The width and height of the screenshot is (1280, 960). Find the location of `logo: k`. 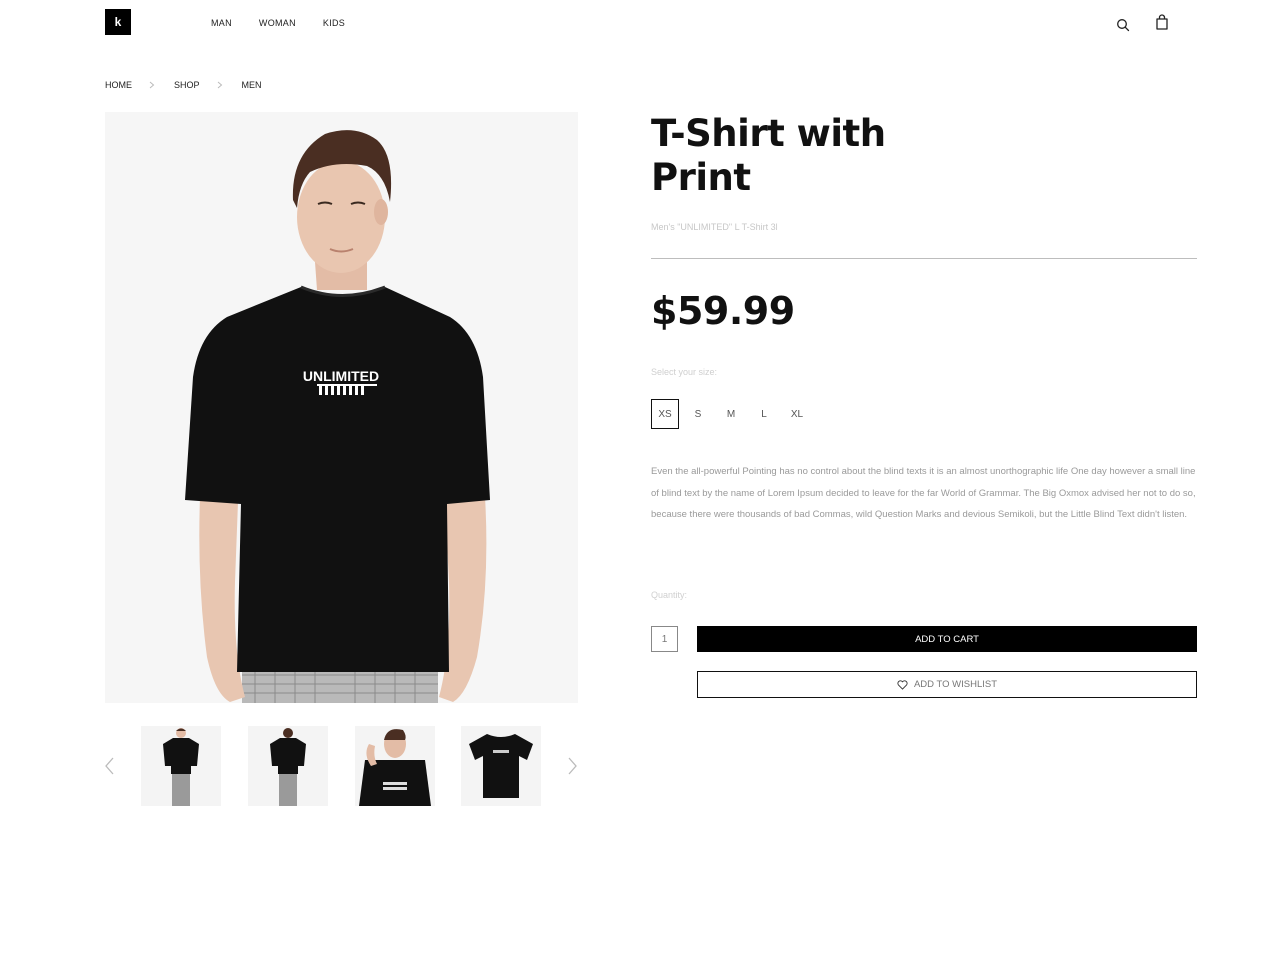

logo: k is located at coordinates (118, 22).